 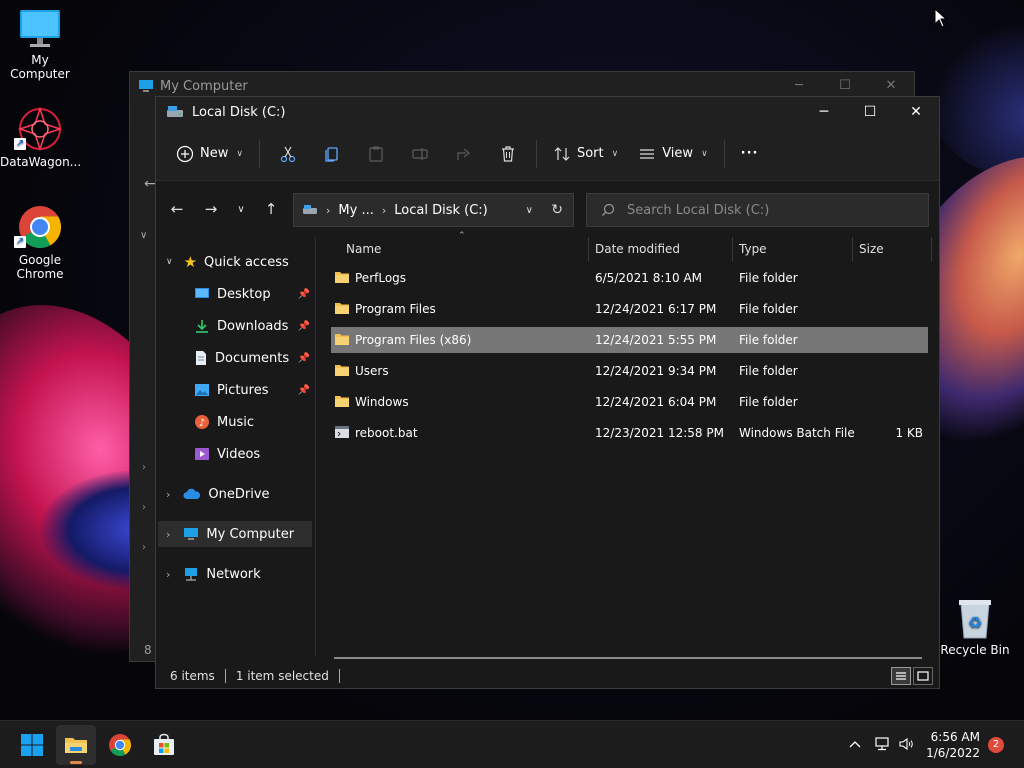 What do you see at coordinates (996, 745) in the screenshot?
I see `notification-badge: 2` at bounding box center [996, 745].